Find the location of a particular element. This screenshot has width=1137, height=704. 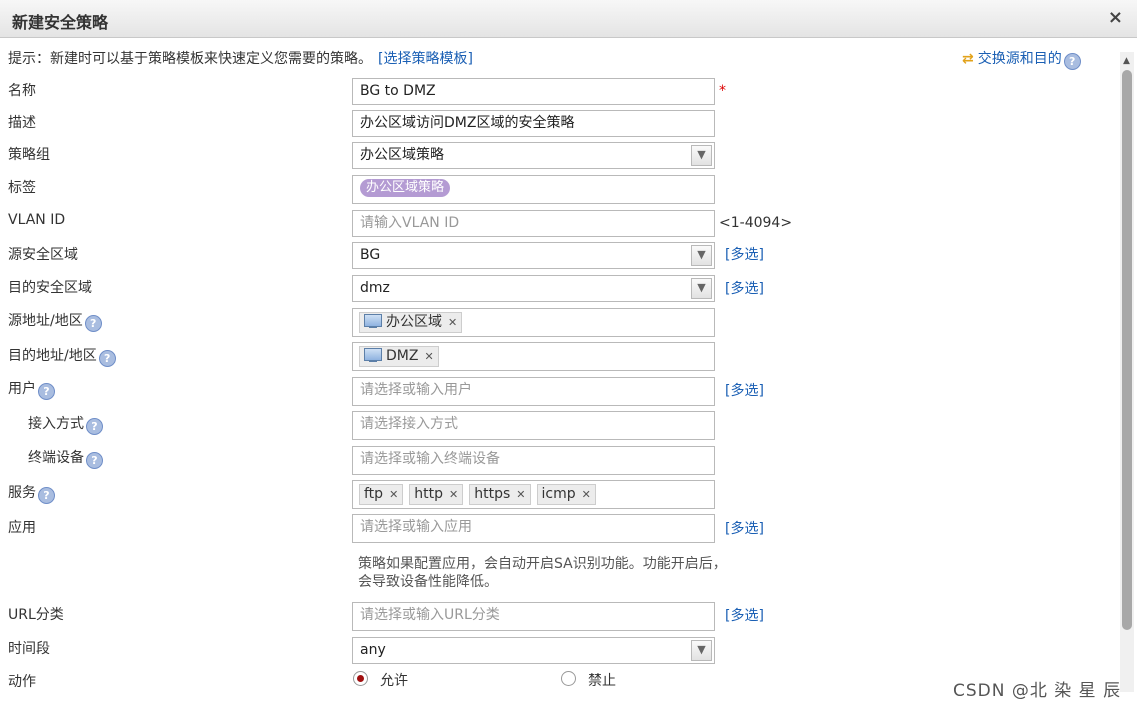

src-addr-chips: 办公区域 ✕ is located at coordinates (413, 322).